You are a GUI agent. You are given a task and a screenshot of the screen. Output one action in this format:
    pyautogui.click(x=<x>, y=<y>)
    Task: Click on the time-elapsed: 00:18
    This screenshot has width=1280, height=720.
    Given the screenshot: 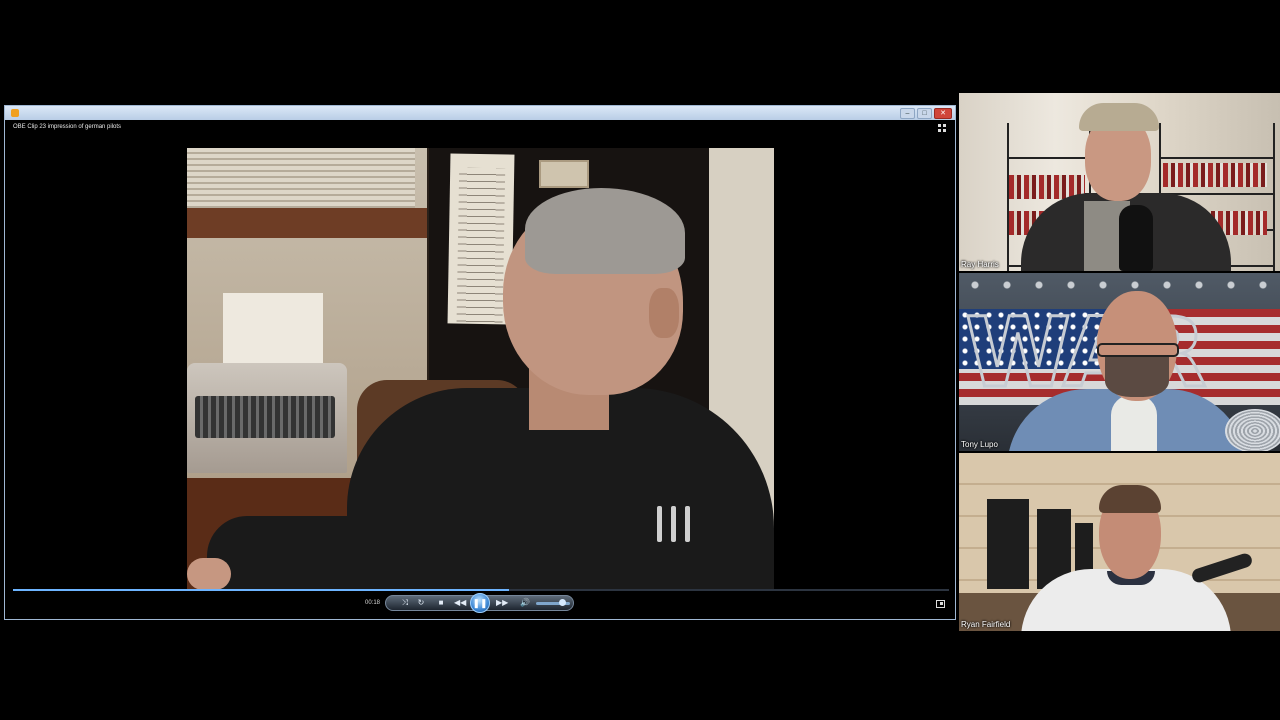 What is the action you would take?
    pyautogui.click(x=373, y=603)
    